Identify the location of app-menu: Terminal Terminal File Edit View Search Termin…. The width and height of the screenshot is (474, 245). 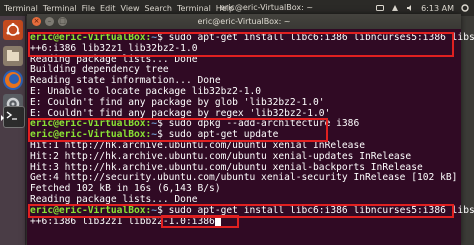
(119, 8).